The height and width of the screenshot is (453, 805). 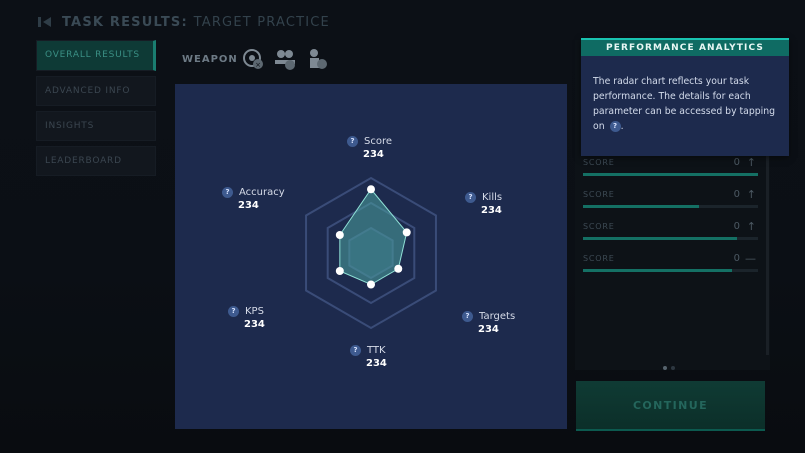 What do you see at coordinates (398, 268) in the screenshot?
I see `radar-point-targets` at bounding box center [398, 268].